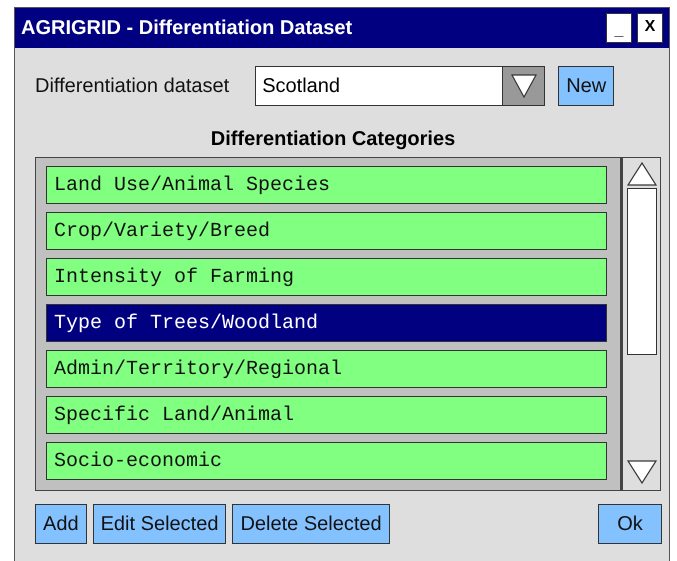 The height and width of the screenshot is (561, 677). I want to click on scroll-up-icon, so click(641, 174).